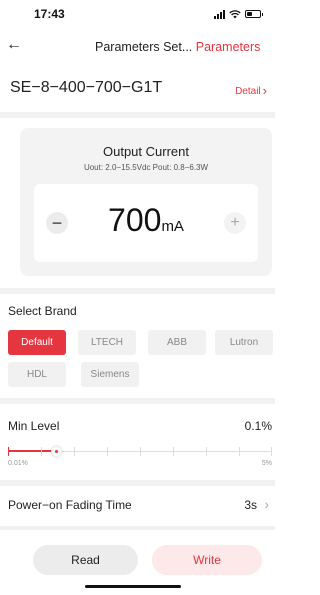 This screenshot has height=595, width=320. What do you see at coordinates (254, 14) in the screenshot?
I see `battery-icon` at bounding box center [254, 14].